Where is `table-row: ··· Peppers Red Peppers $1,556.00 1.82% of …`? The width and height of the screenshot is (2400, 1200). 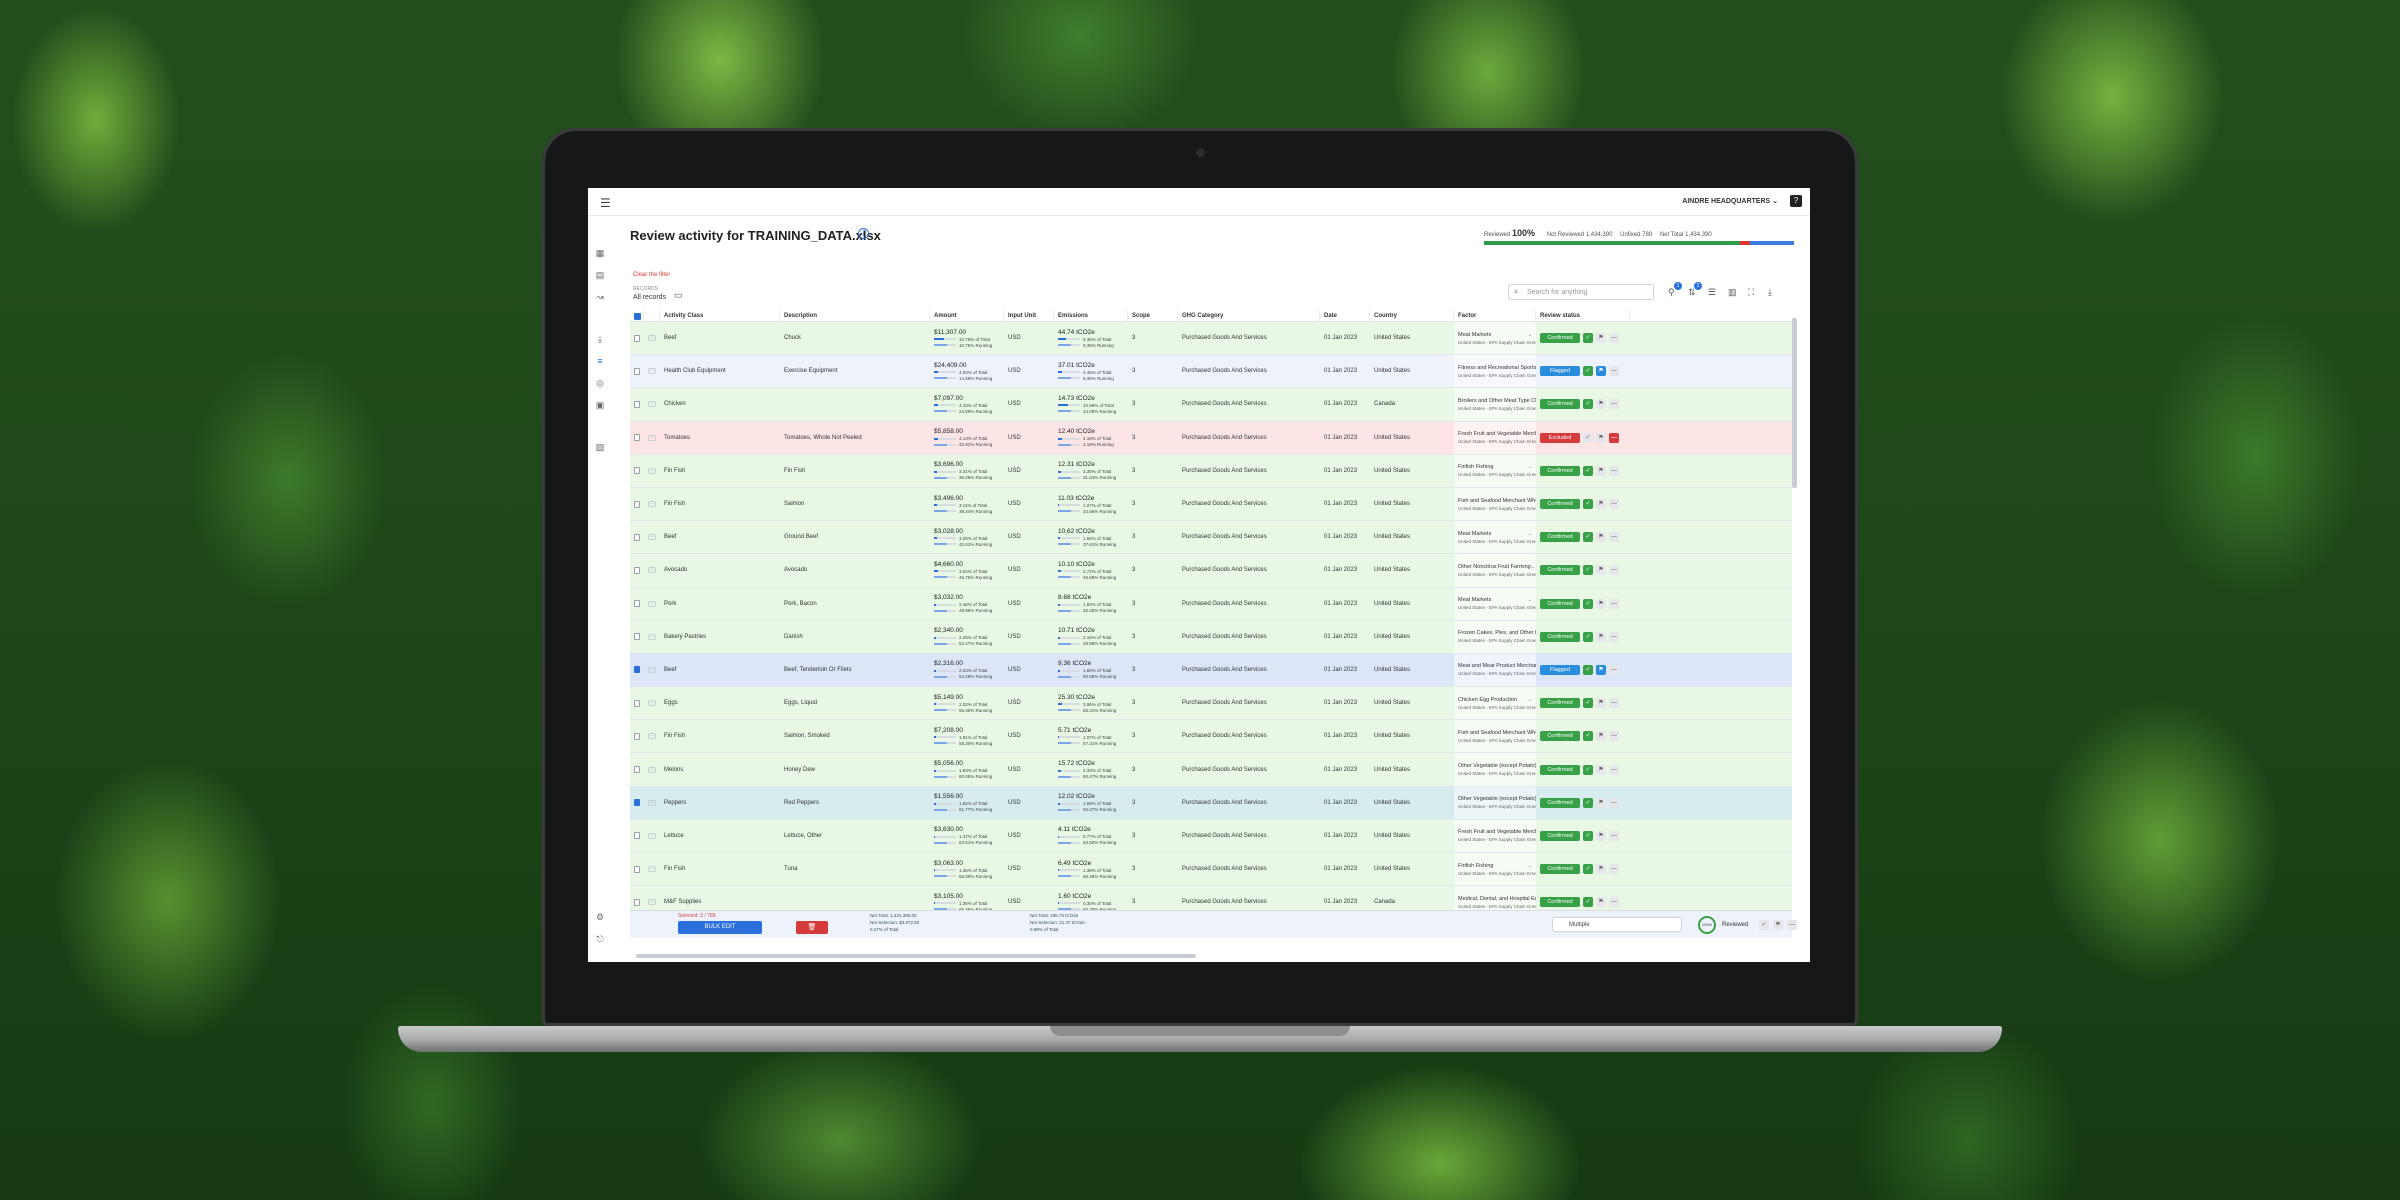 table-row: ··· Peppers Red Peppers $1,556.00 1.82% of … is located at coordinates (1211, 803).